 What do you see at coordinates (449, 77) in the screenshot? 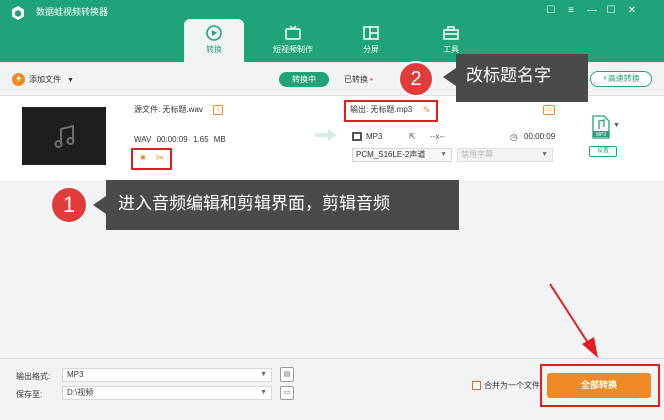
I see `callout-2-tail` at bounding box center [449, 77].